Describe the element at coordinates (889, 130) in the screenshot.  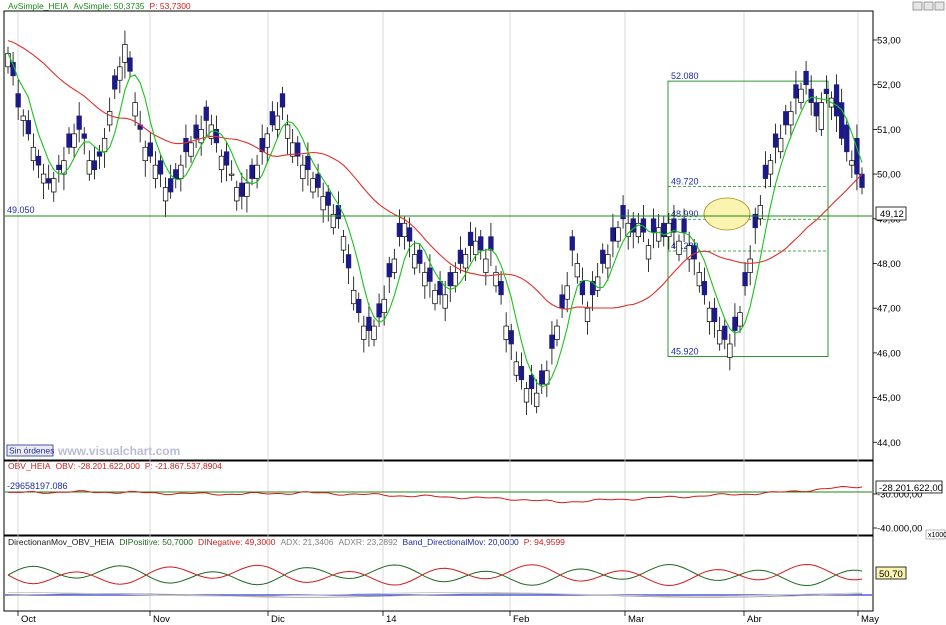
I see `y-tick-label: 51,00` at that location.